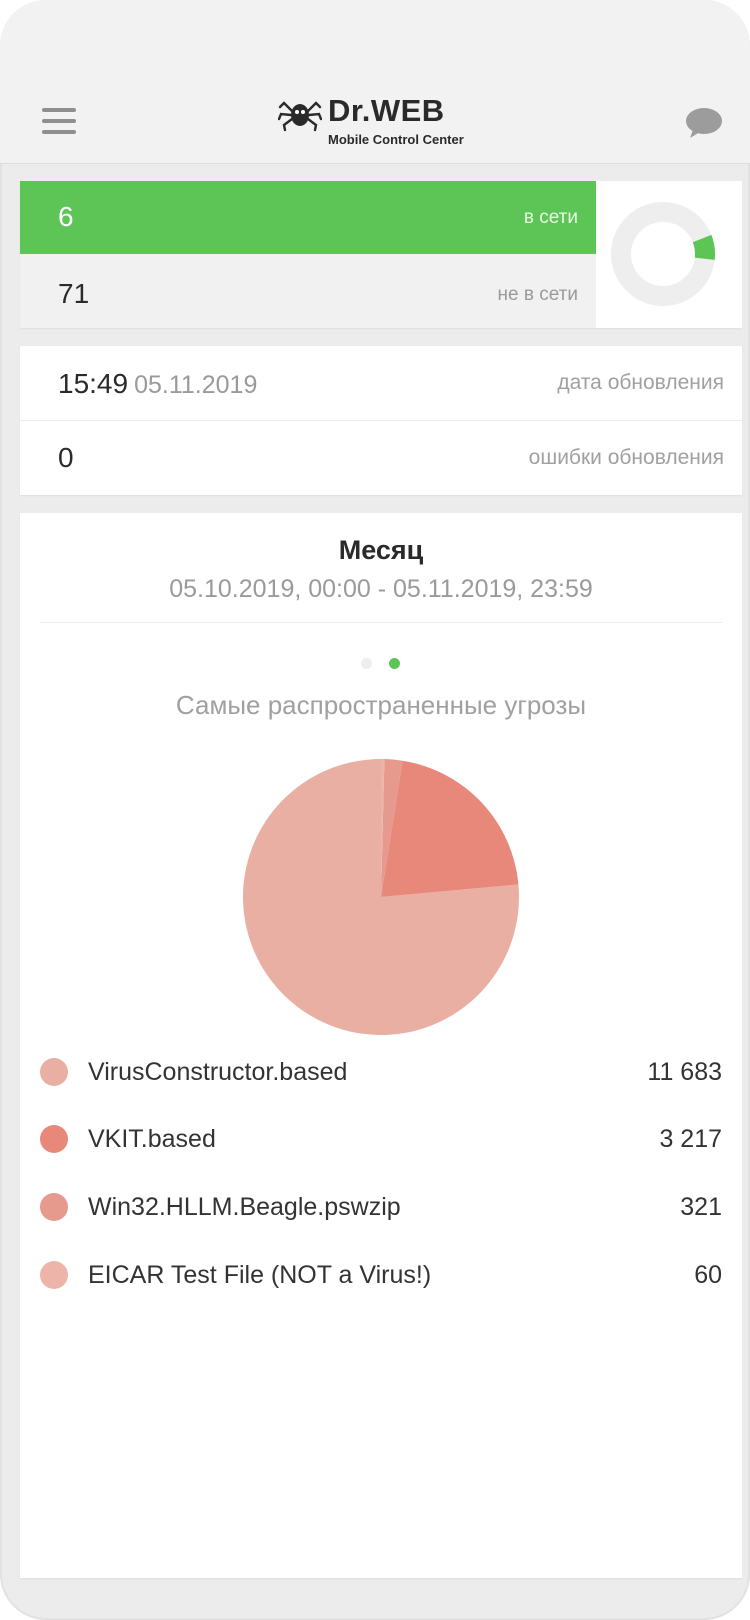 This screenshot has width=750, height=1620. Describe the element at coordinates (381, 383) in the screenshot. I see `update-date-row: 15:49 05.11.2019 дата обновления` at that location.